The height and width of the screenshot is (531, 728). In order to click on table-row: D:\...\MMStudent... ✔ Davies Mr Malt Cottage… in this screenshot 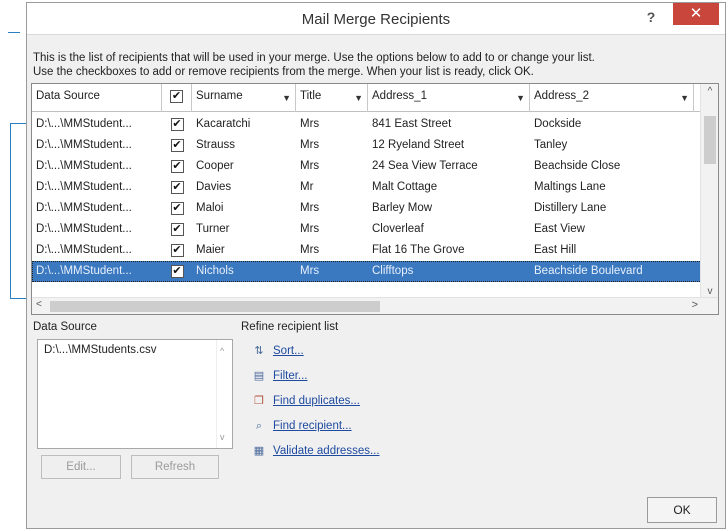, I will do `click(367, 187)`.